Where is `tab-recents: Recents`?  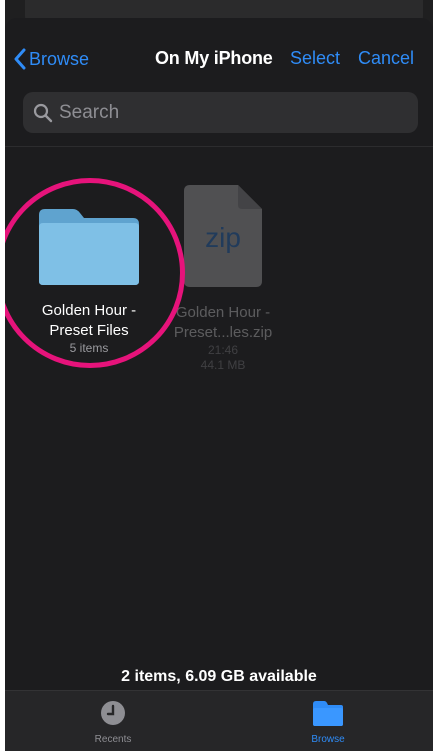 tab-recents: Recents is located at coordinates (113, 722).